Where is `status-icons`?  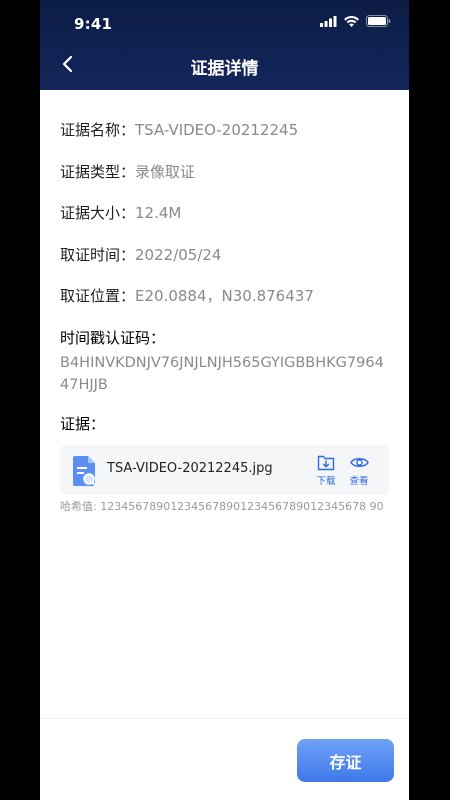 status-icons is located at coordinates (355, 21).